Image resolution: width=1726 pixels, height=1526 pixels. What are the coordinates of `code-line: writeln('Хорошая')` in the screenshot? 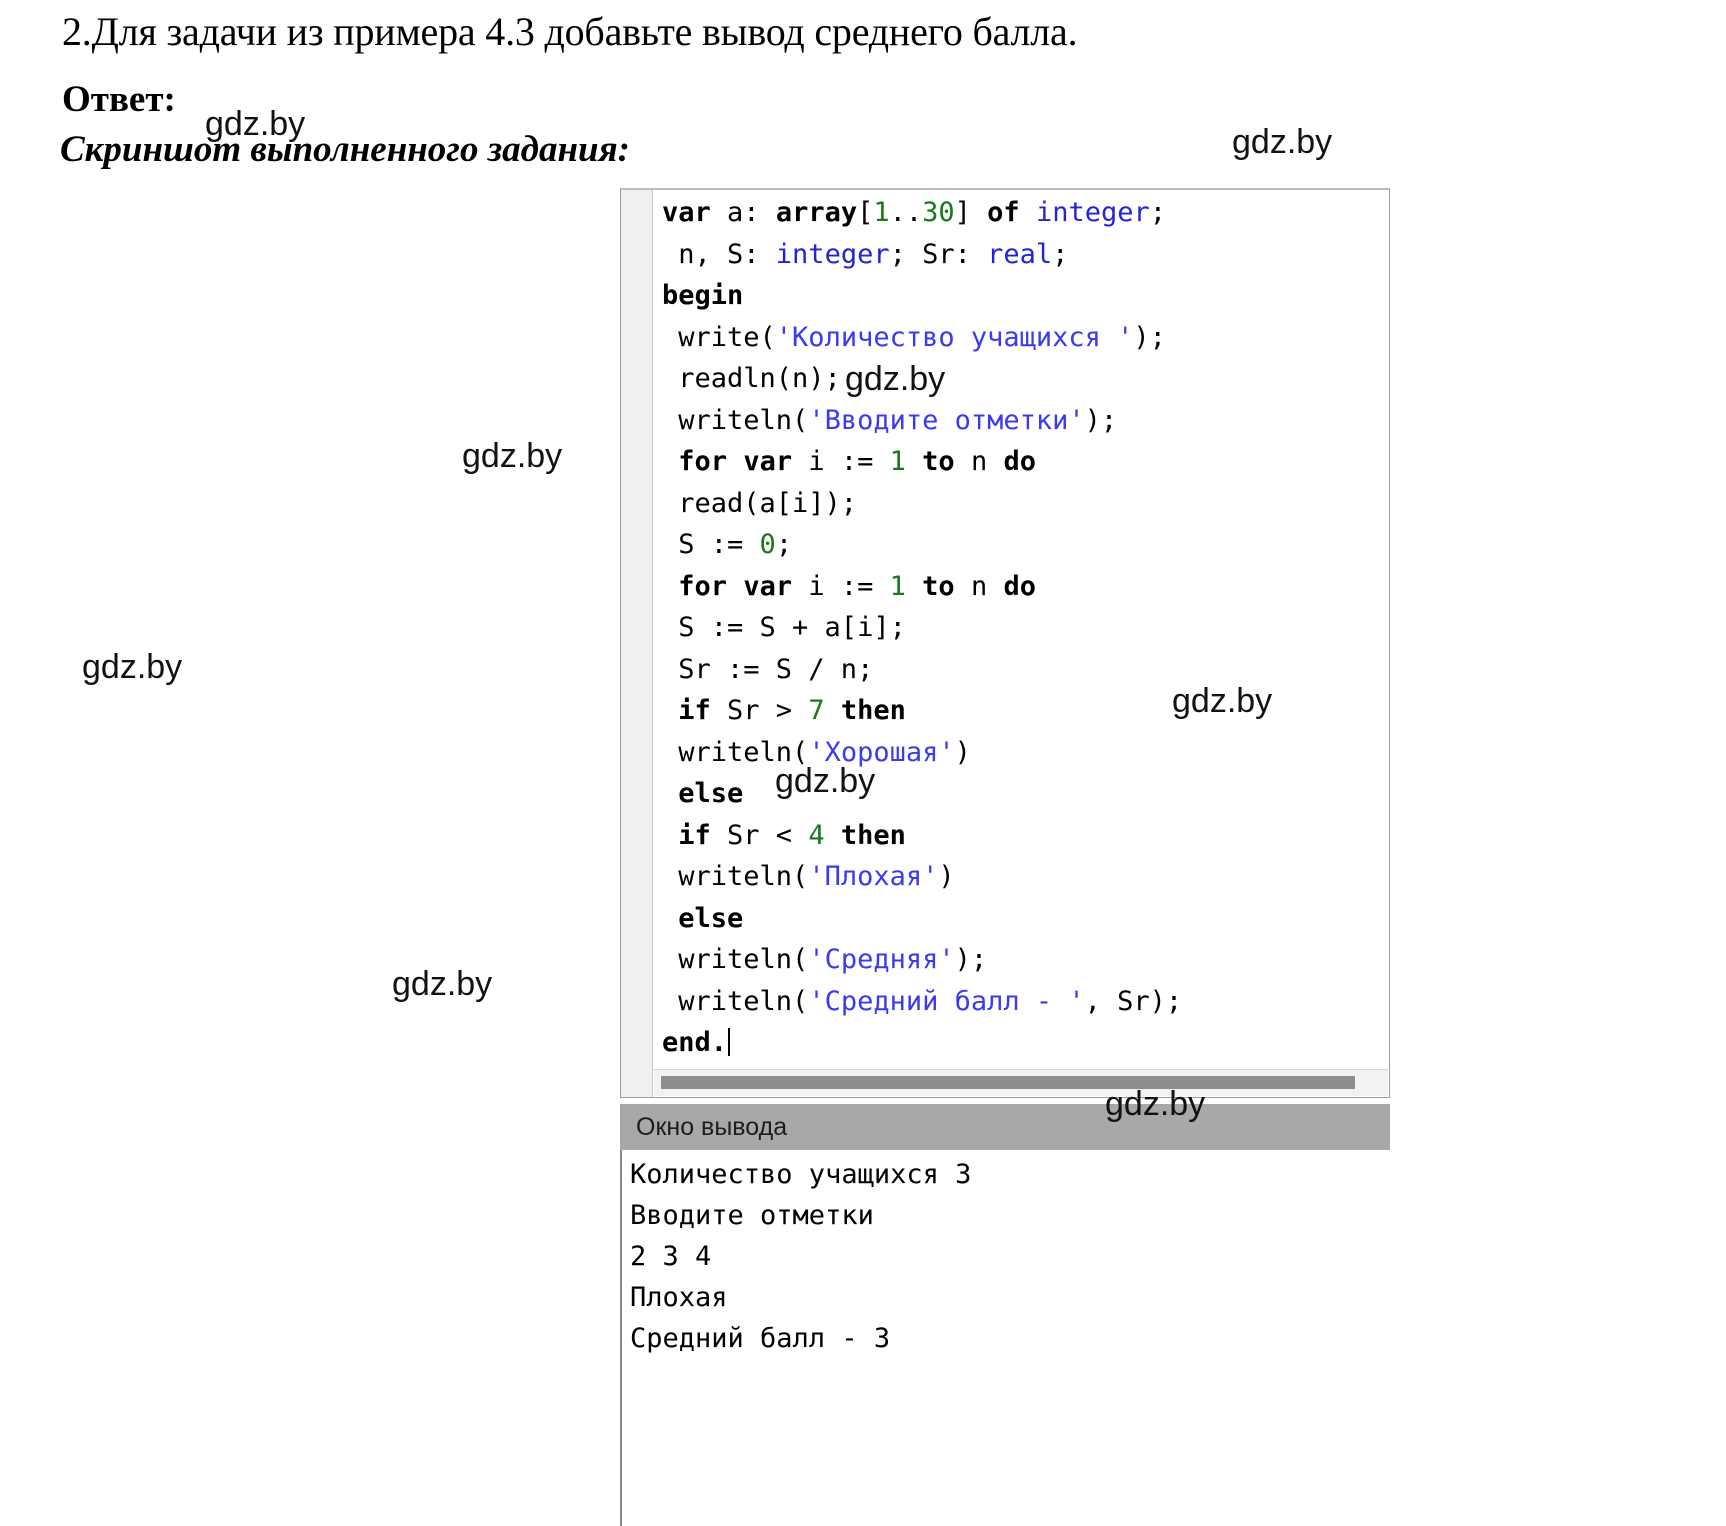 It's located at (1025, 753).